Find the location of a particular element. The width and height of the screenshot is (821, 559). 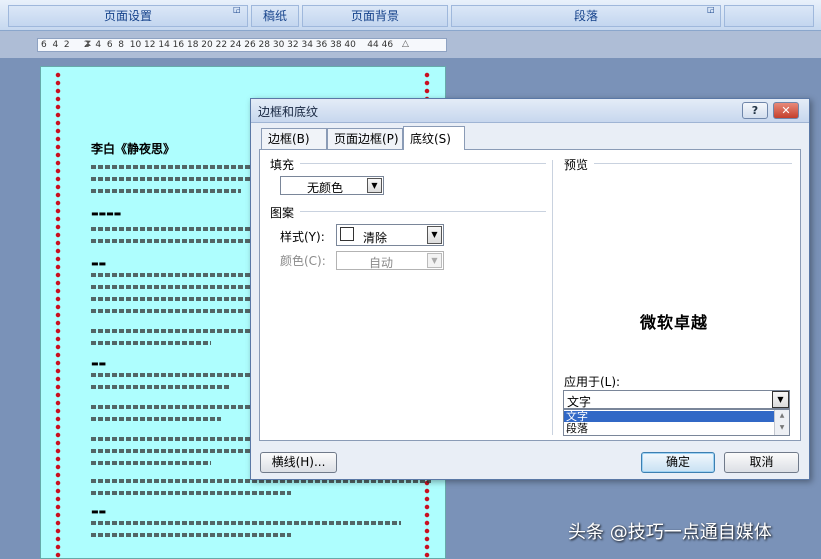

dialog-titlebar: 边框和底纹 ? ✕ is located at coordinates (530, 111).